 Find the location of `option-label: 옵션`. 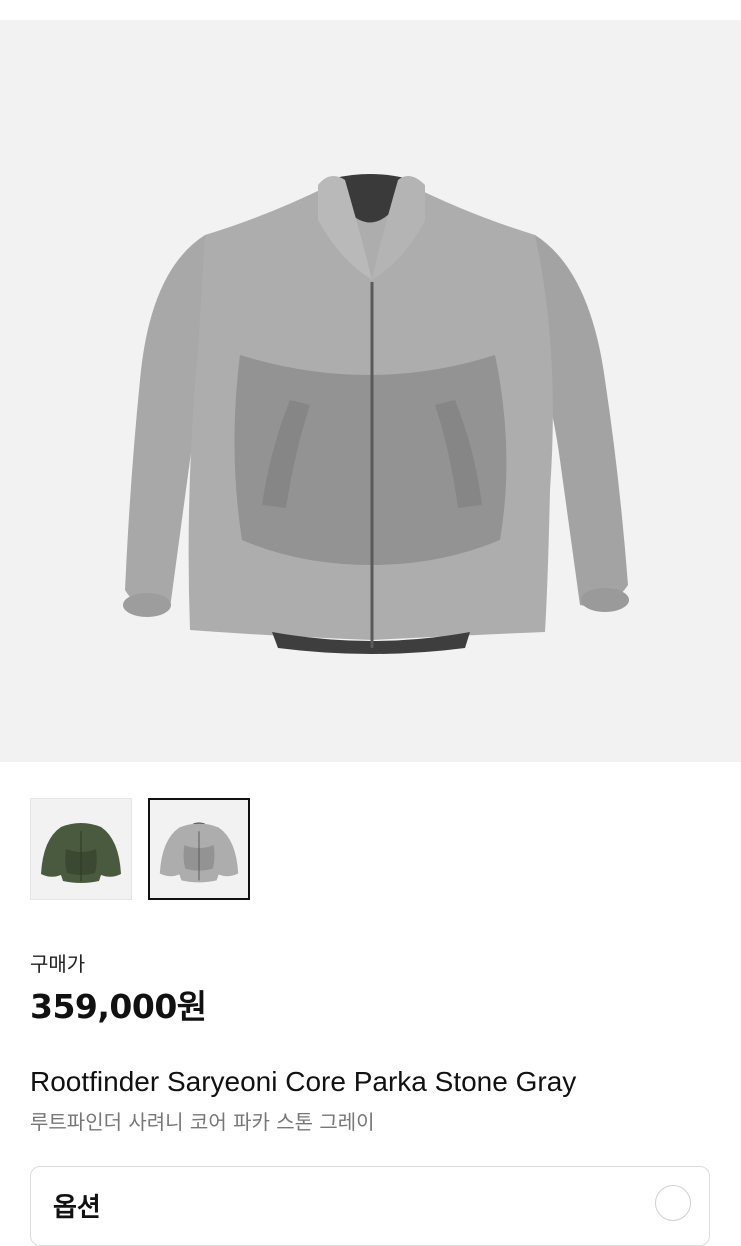

option-label: 옵션 is located at coordinates (77, 1208).